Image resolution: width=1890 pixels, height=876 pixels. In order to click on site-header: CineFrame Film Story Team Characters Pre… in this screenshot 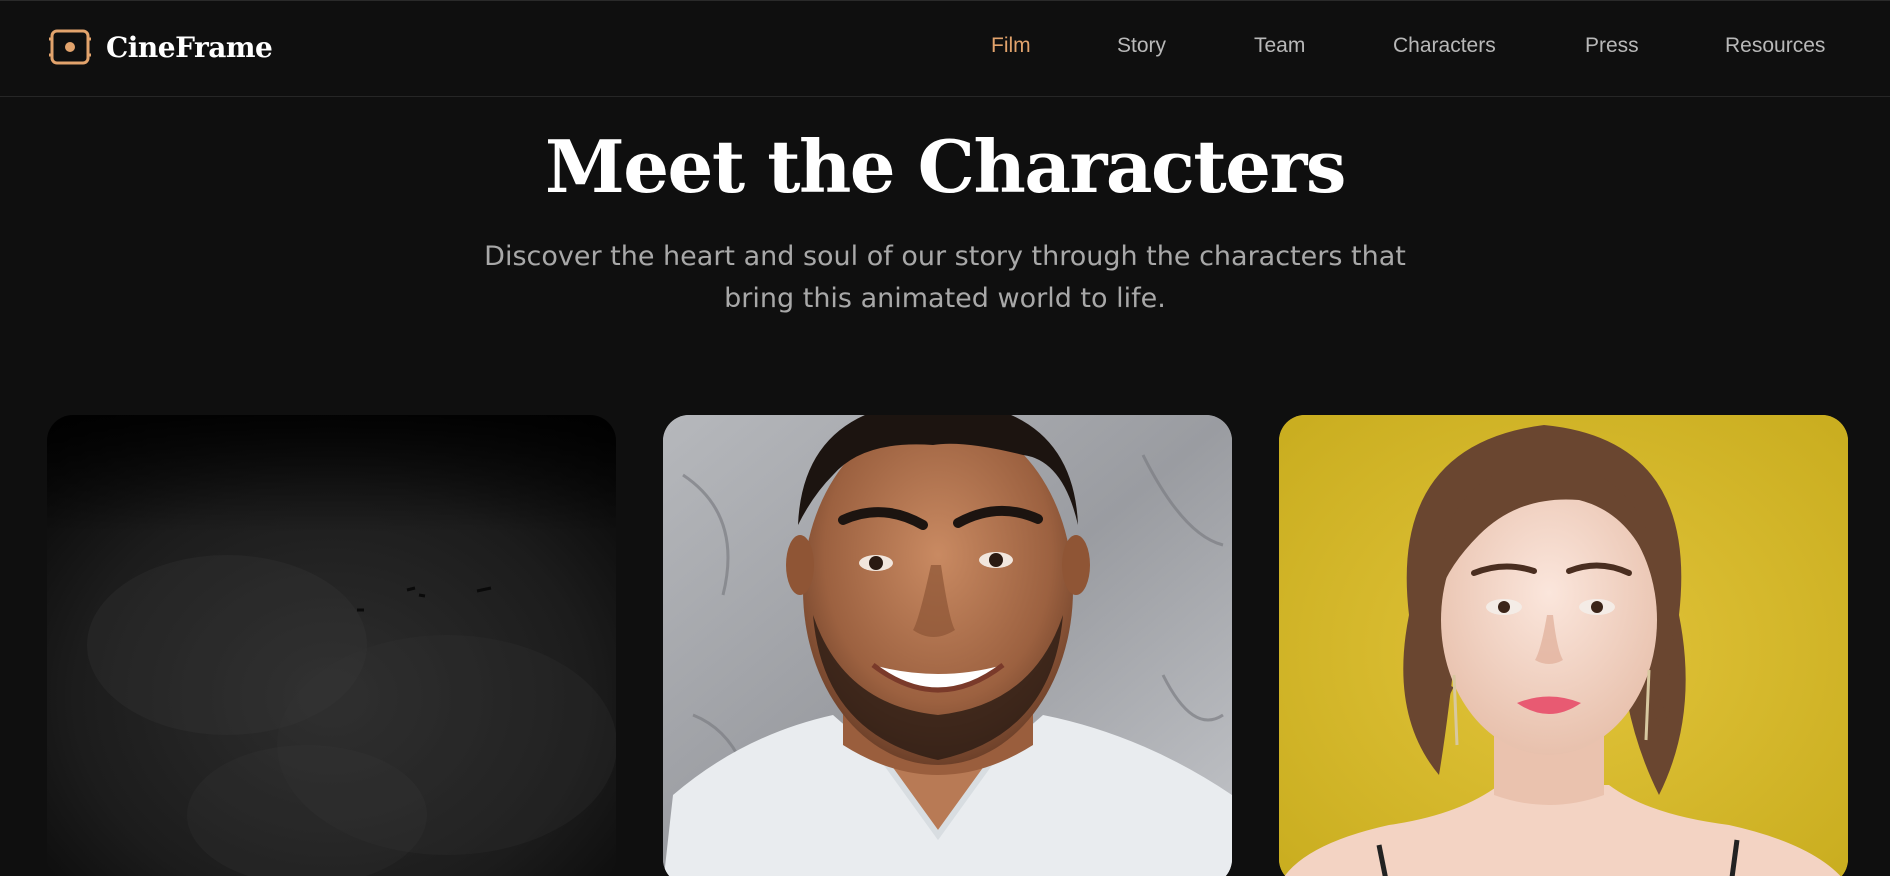, I will do `click(945, 48)`.